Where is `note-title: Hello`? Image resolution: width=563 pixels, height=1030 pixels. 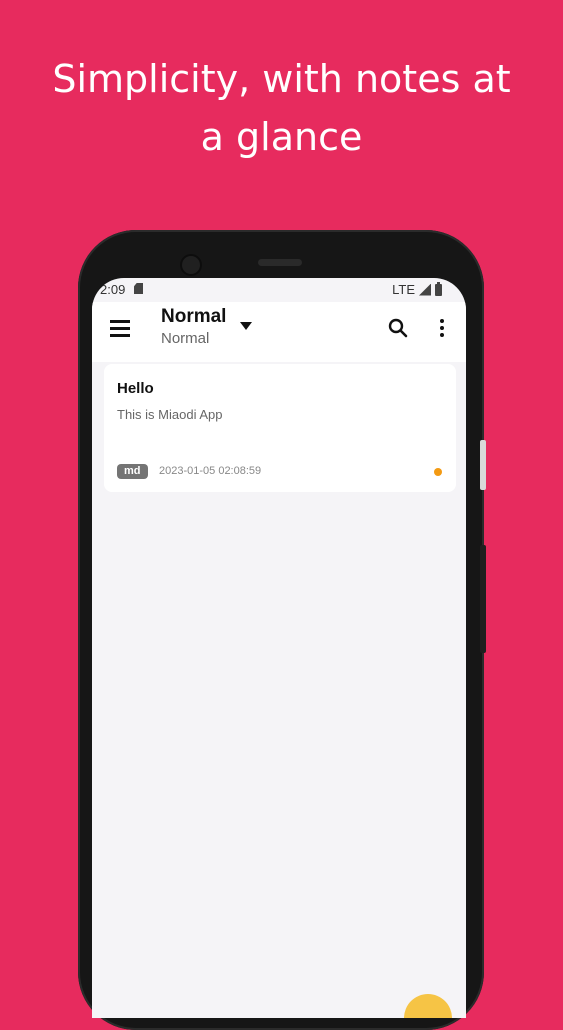 note-title: Hello is located at coordinates (135, 388).